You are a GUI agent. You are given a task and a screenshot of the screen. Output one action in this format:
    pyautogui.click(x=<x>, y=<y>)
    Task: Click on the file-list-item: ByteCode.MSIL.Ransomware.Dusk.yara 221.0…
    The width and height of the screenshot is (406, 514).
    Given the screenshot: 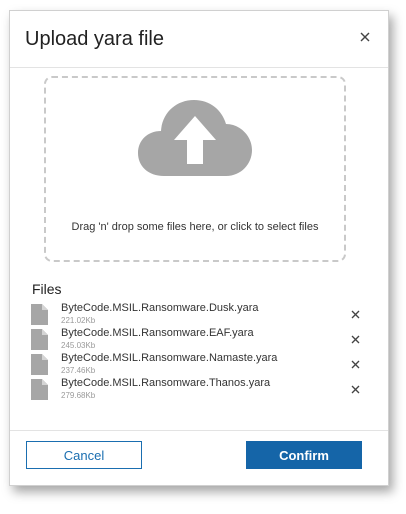 What is the action you would take?
    pyautogui.click(x=201, y=314)
    